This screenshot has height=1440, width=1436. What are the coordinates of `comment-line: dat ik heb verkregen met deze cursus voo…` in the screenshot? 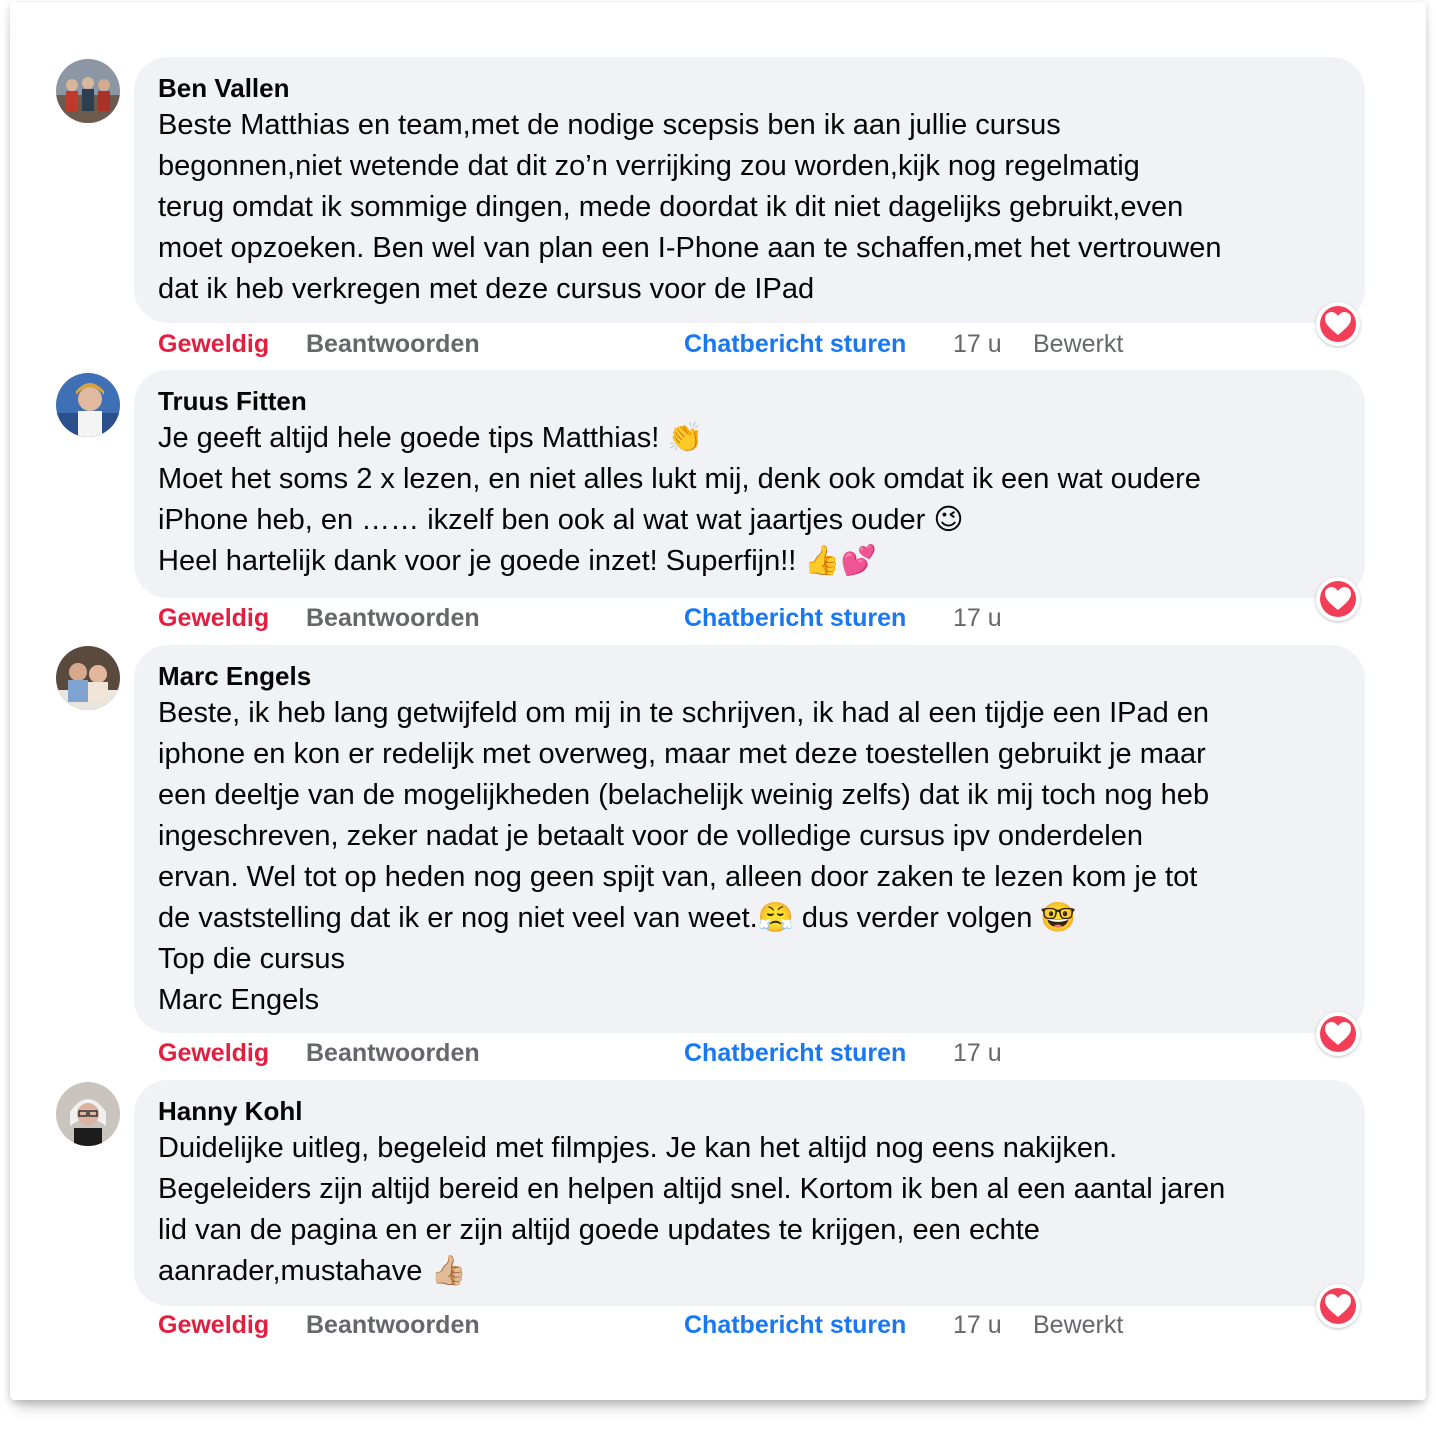 It's located at (486, 289).